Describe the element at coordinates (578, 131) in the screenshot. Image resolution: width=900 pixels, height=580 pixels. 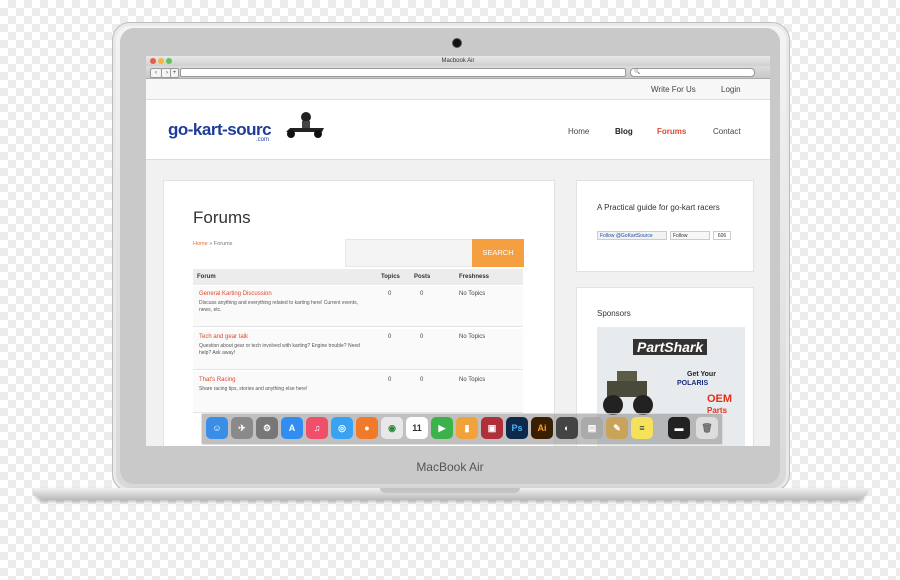
I see `nav-home: Home` at that location.